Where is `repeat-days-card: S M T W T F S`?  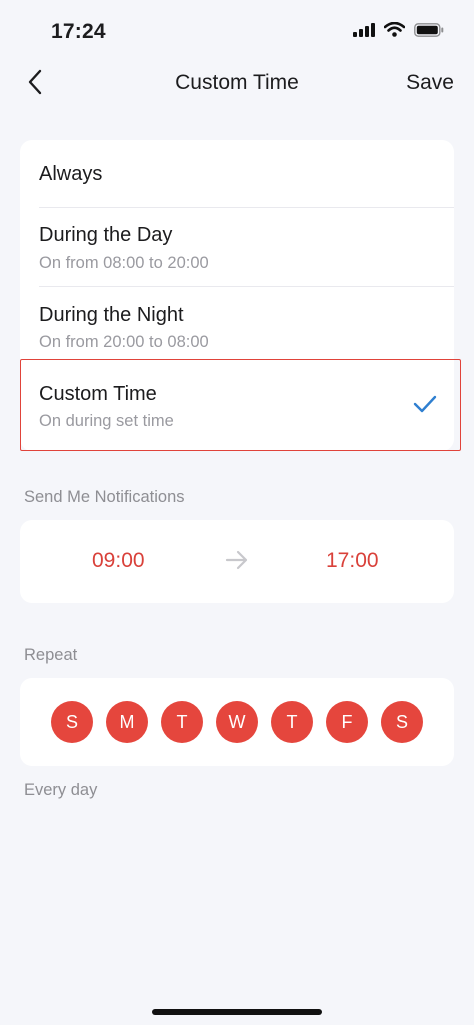 repeat-days-card: S M T W T F S is located at coordinates (237, 722).